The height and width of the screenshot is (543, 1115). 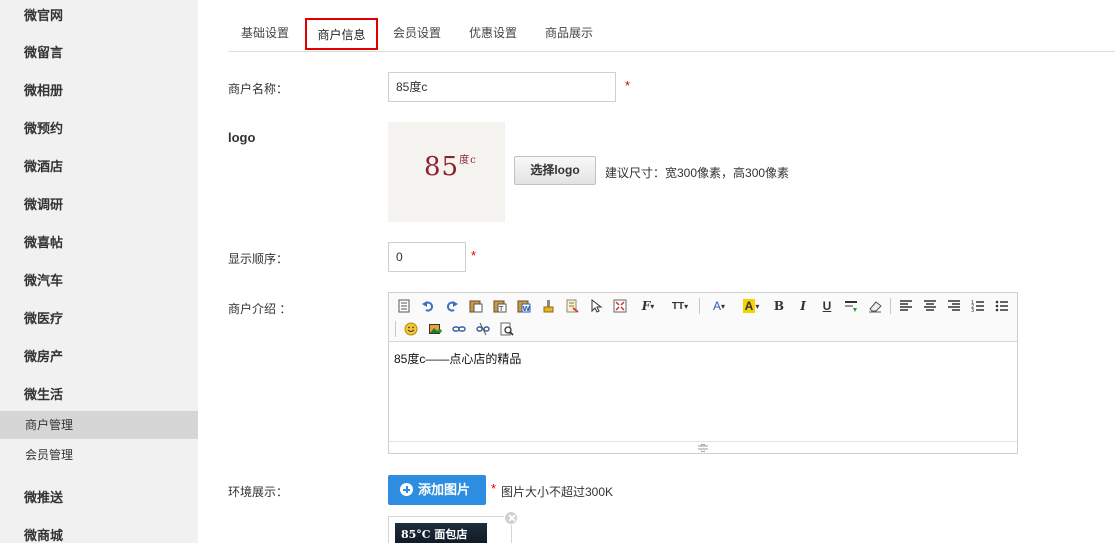 I want to click on font-glyph: F, so click(x=646, y=306).